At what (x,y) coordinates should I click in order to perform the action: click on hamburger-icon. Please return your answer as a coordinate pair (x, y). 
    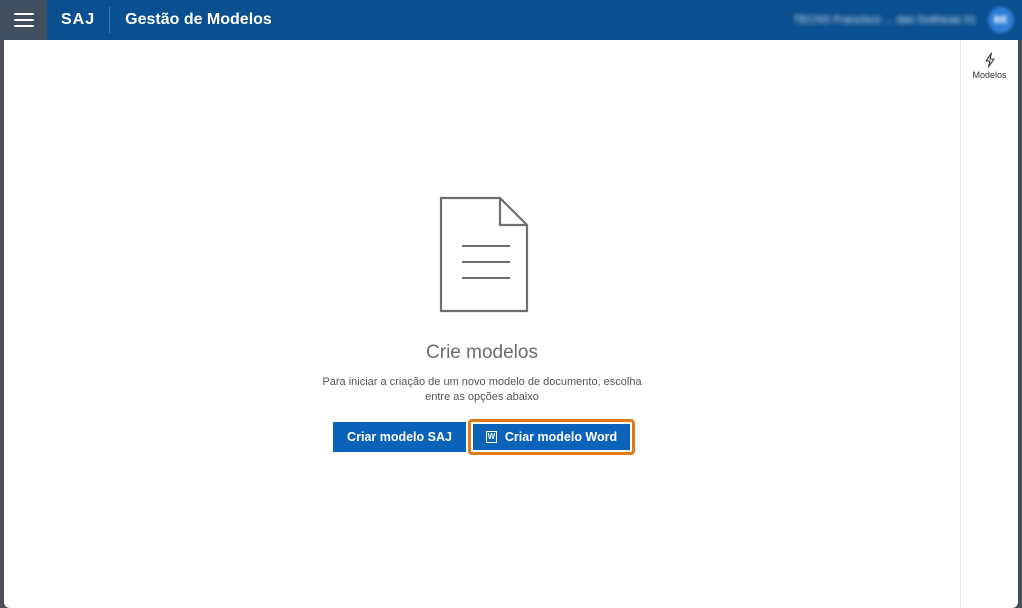
    Looking at the image, I should click on (23, 20).